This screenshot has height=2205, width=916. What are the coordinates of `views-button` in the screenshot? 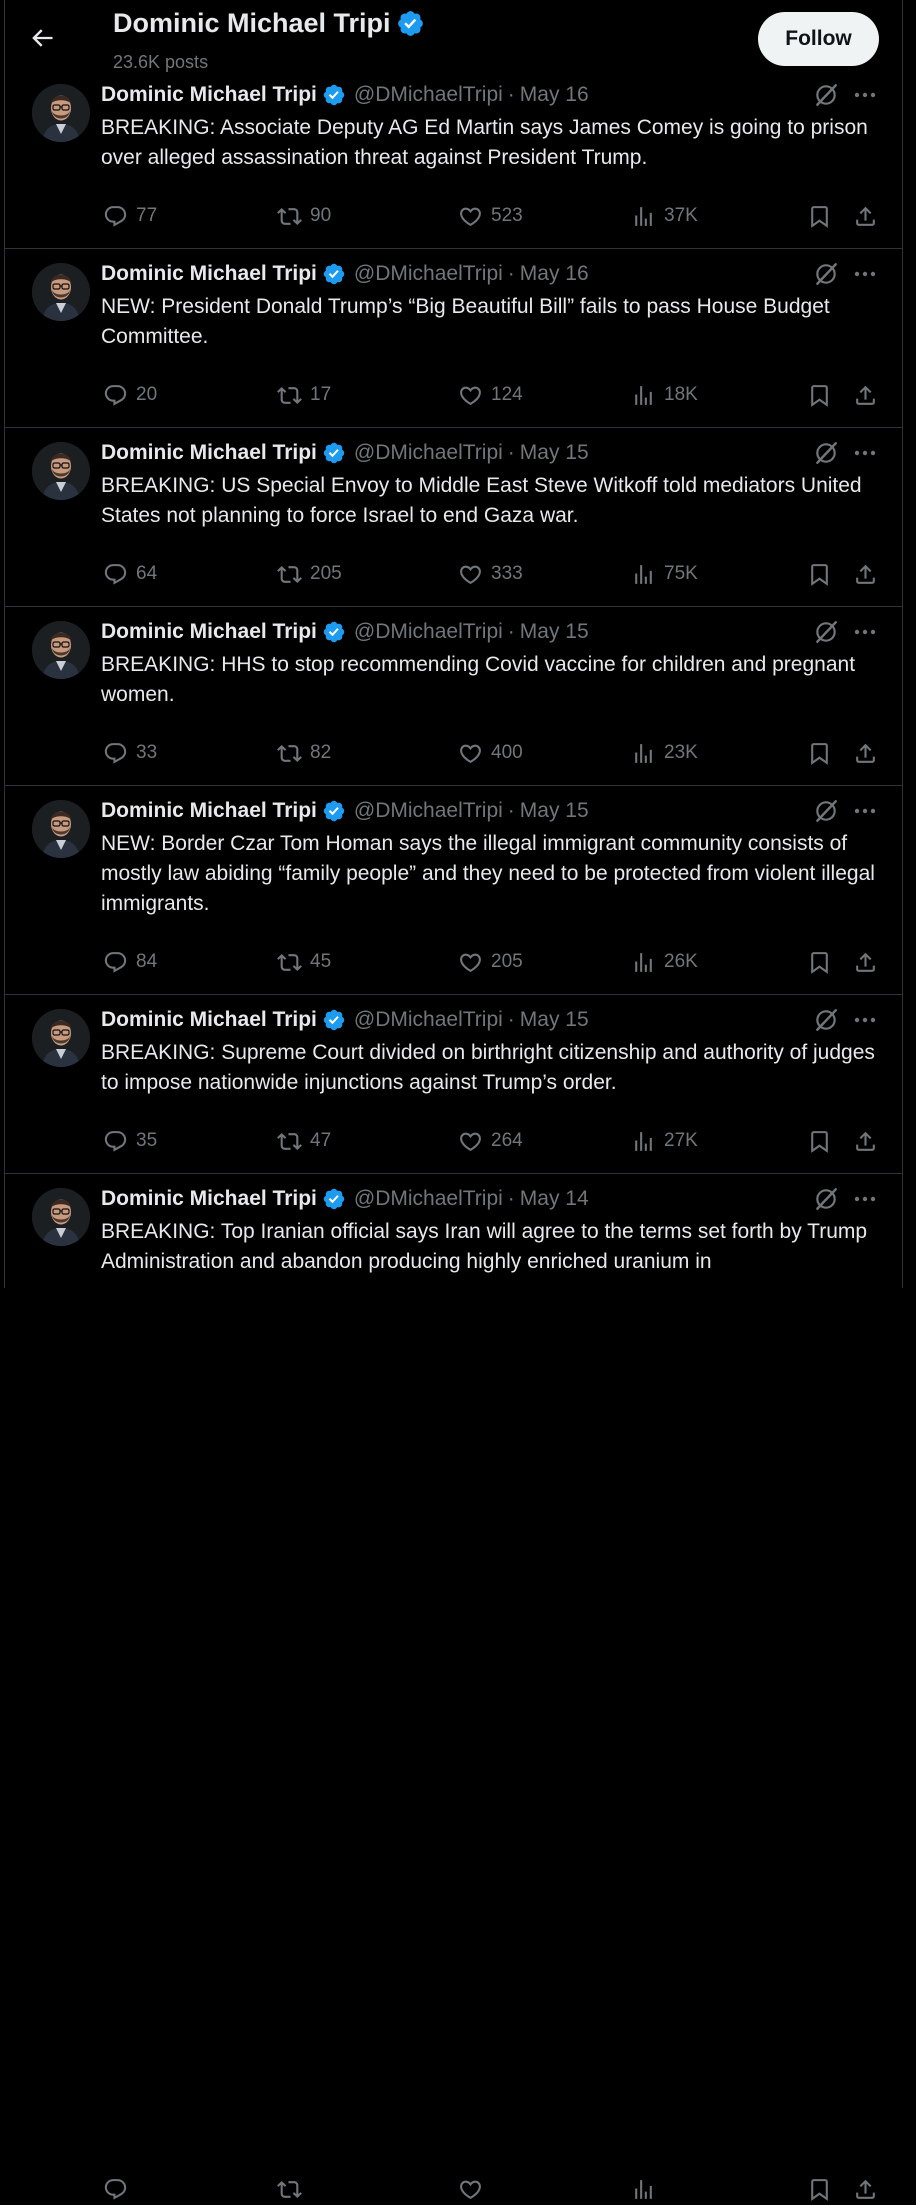 It's located at (647, 2189).